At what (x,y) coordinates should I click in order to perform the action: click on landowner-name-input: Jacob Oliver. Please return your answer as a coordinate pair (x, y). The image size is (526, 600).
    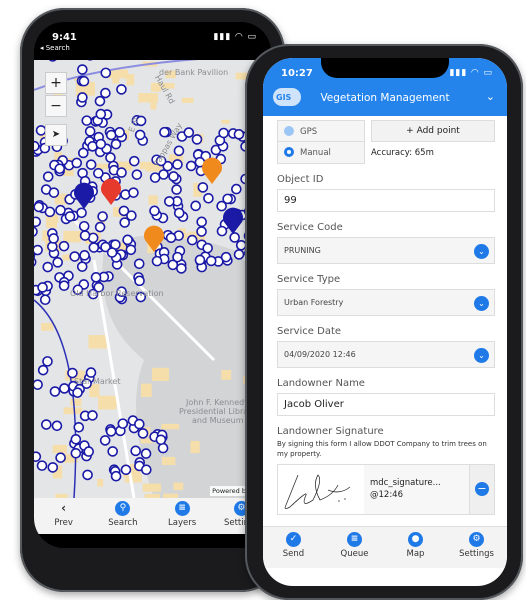
    Looking at the image, I should click on (386, 404).